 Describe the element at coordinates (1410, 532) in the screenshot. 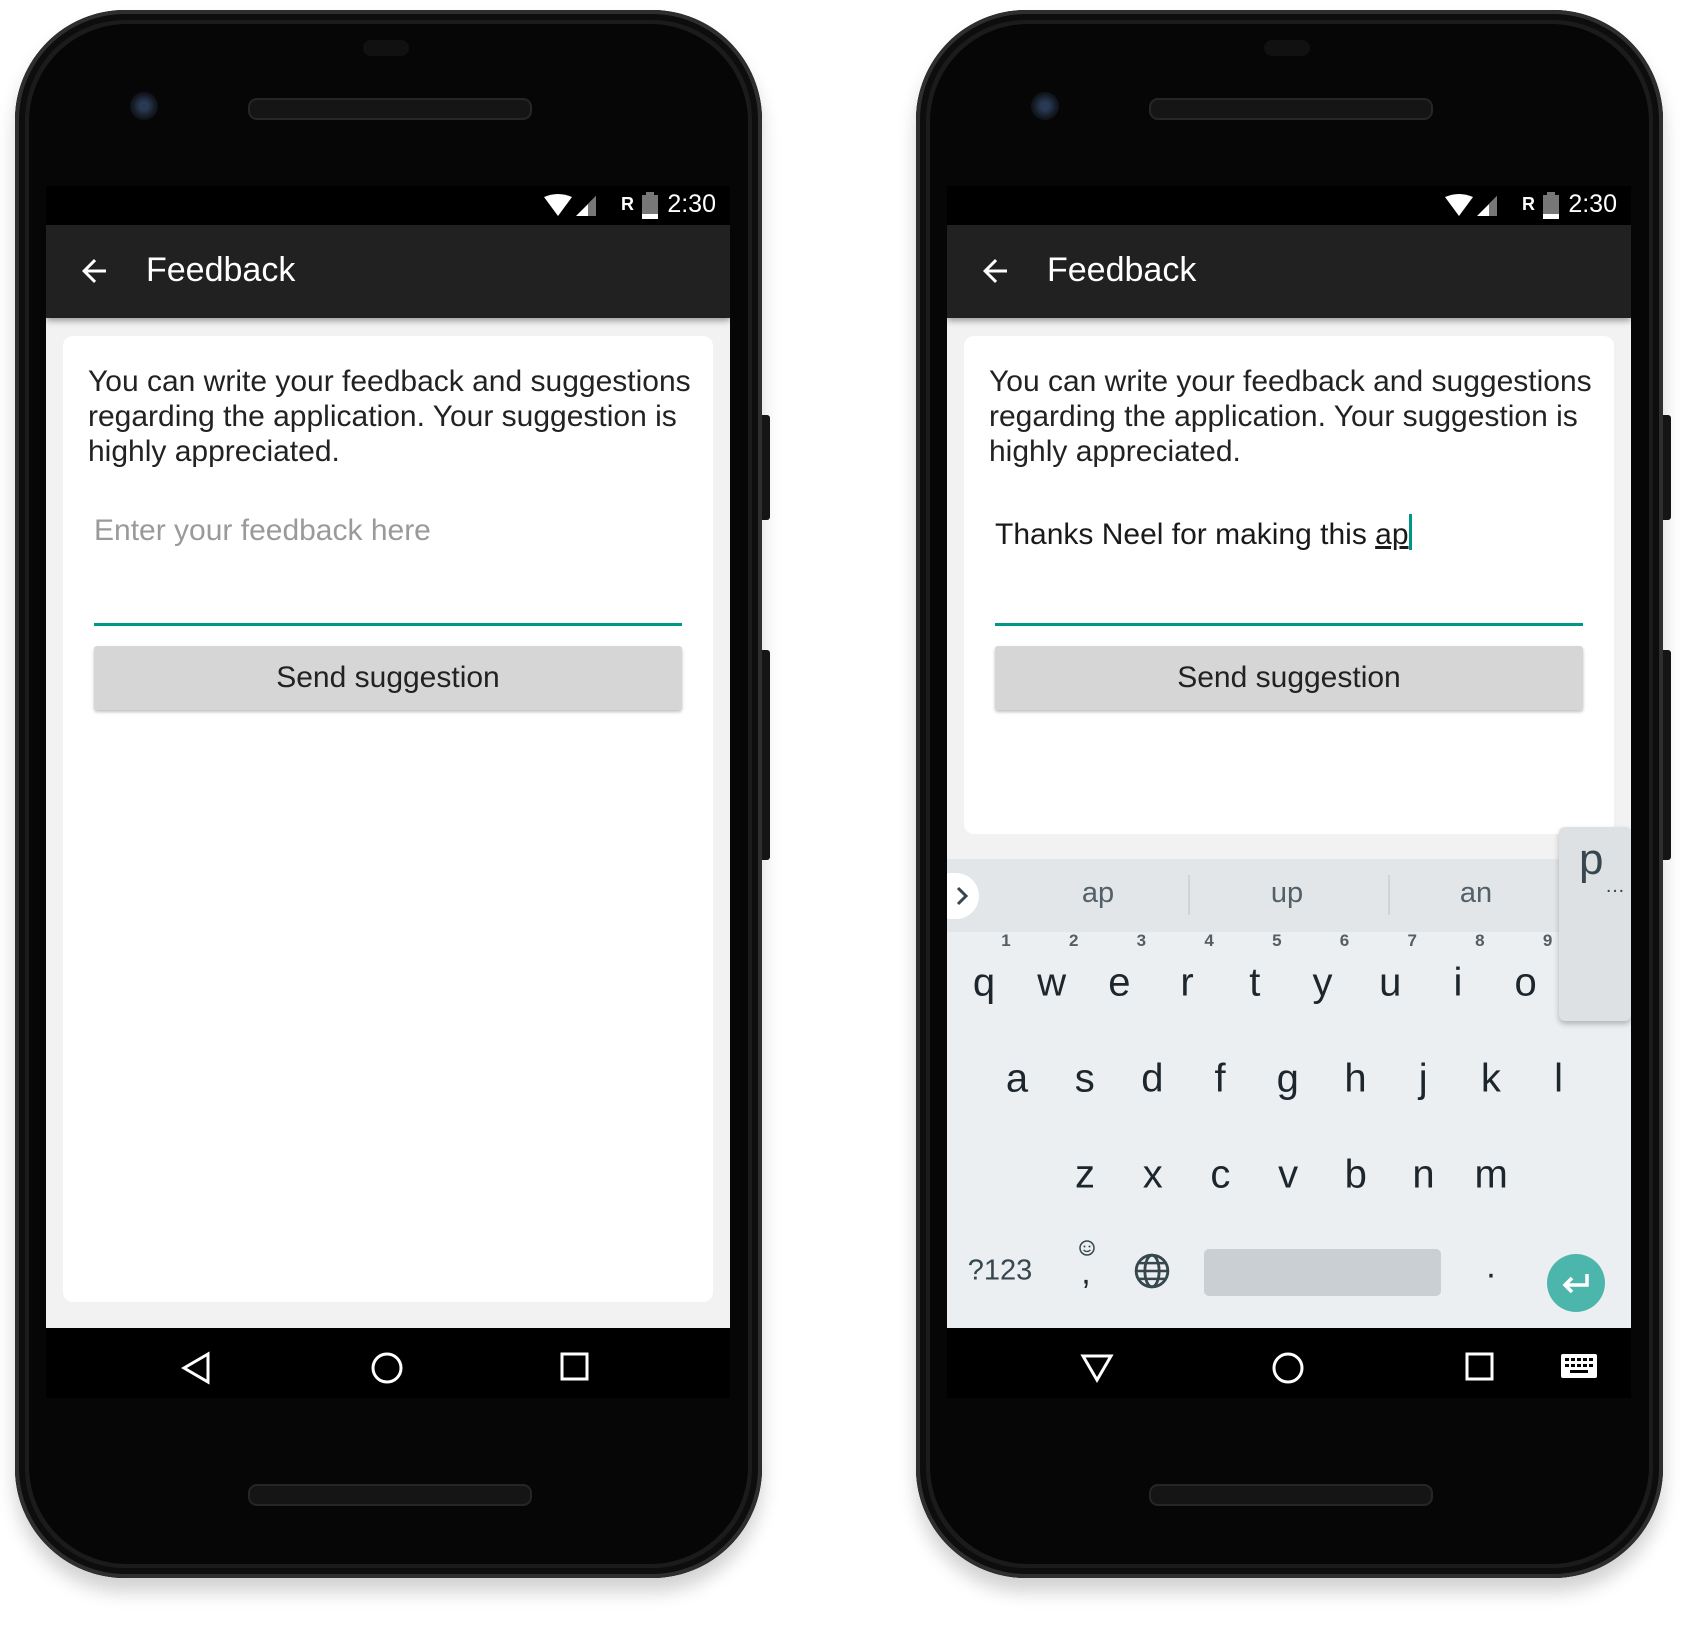

I see `text-cursor` at that location.